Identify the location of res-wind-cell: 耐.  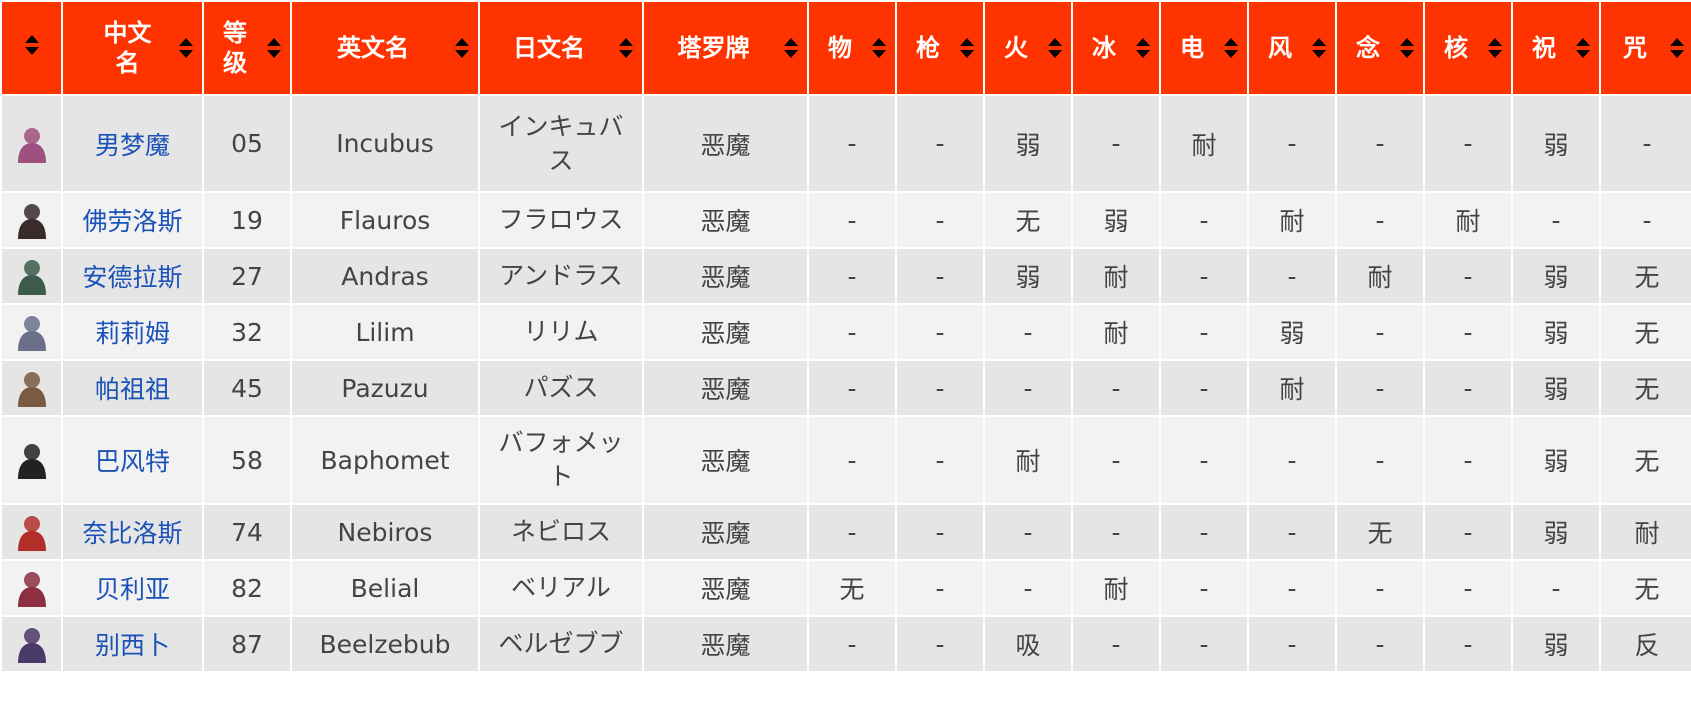
(1292, 388).